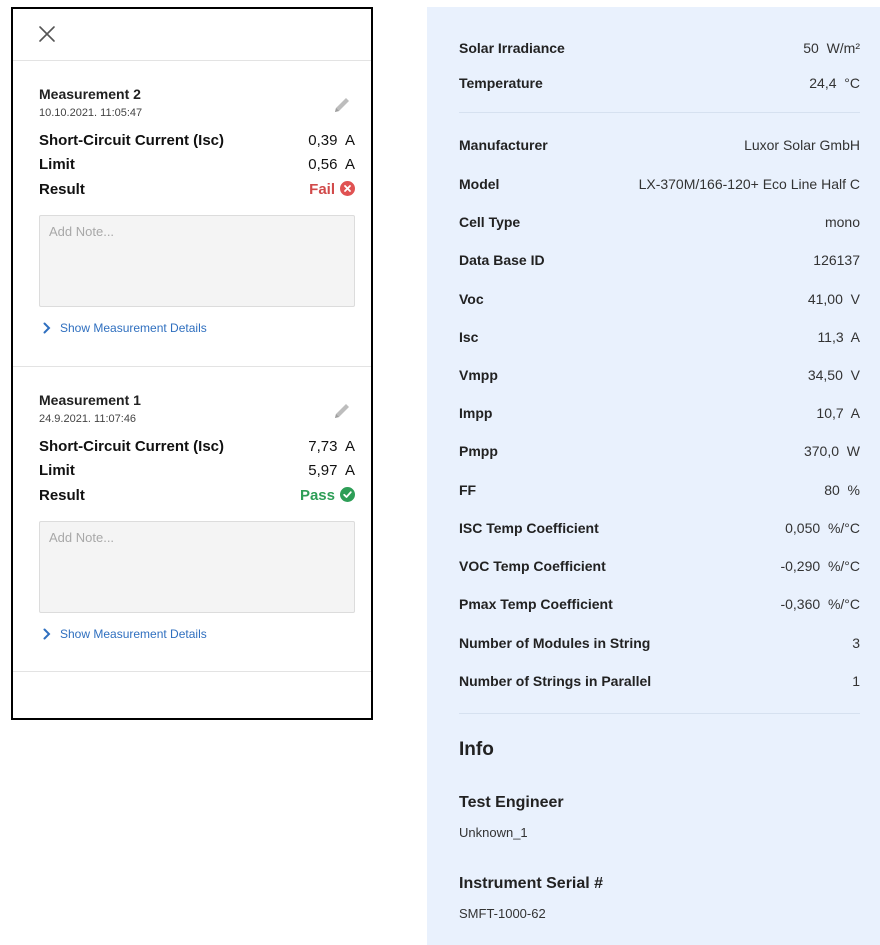 The image size is (880, 945). I want to click on spec-label: Isc, so click(469, 337).